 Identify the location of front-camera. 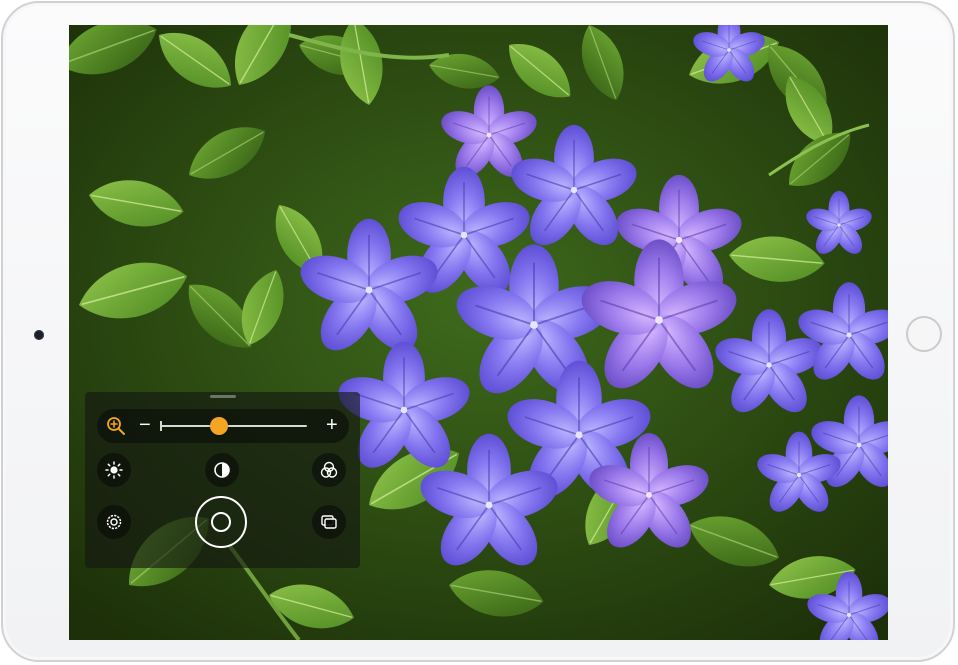
(39, 335).